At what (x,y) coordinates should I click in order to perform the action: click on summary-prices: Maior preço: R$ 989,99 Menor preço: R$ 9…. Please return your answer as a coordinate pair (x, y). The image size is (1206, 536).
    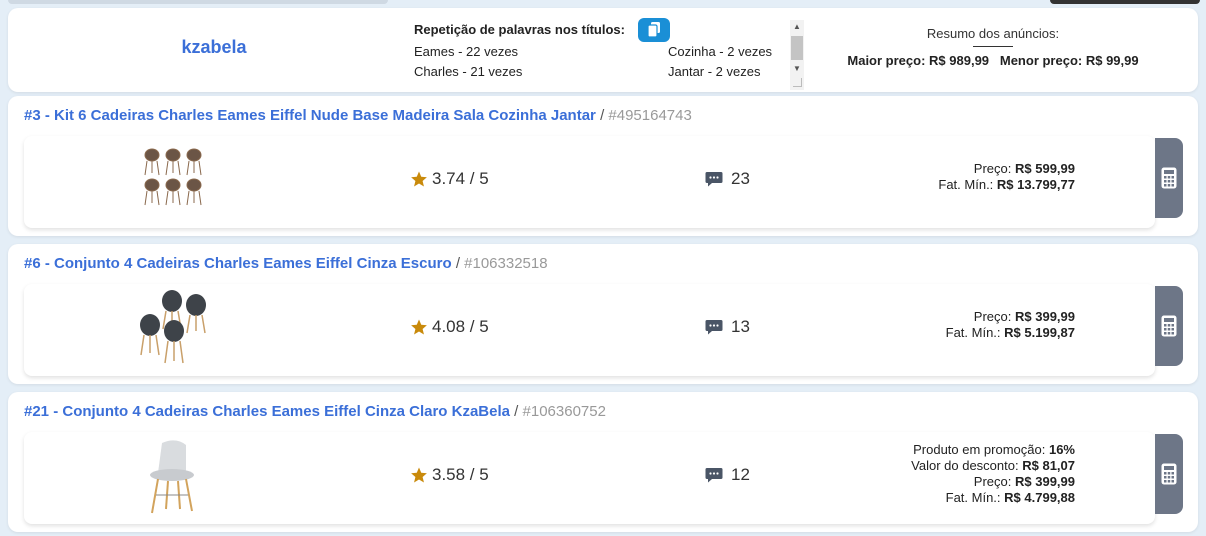
    Looking at the image, I should click on (993, 60).